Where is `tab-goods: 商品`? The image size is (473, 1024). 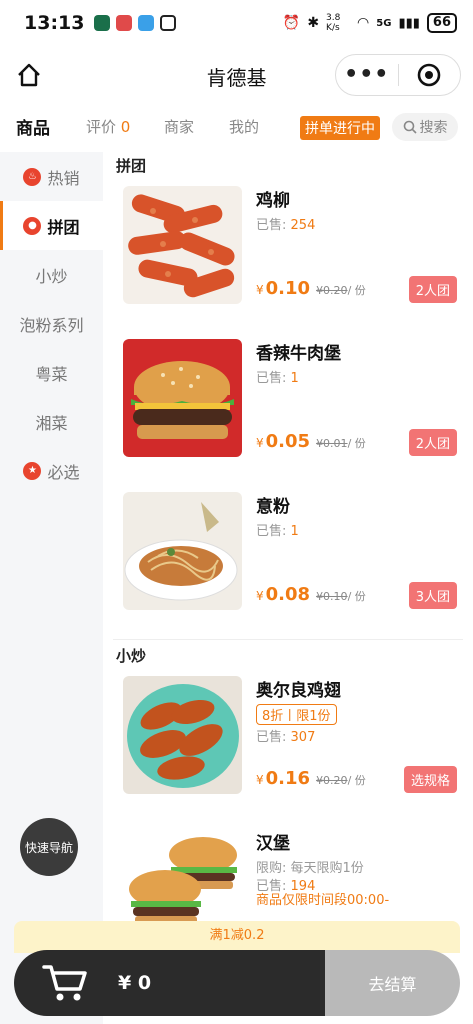
tab-goods: 商品 is located at coordinates (33, 126).